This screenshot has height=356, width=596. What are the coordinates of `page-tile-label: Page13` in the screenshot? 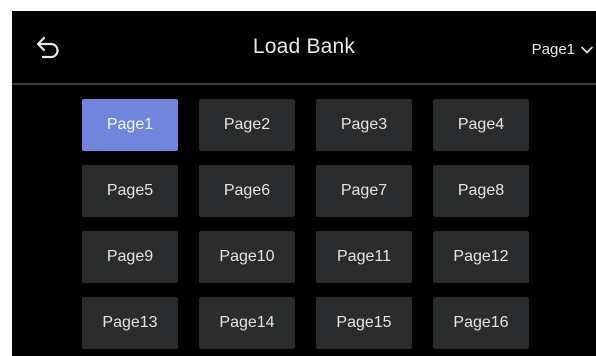 It's located at (130, 322).